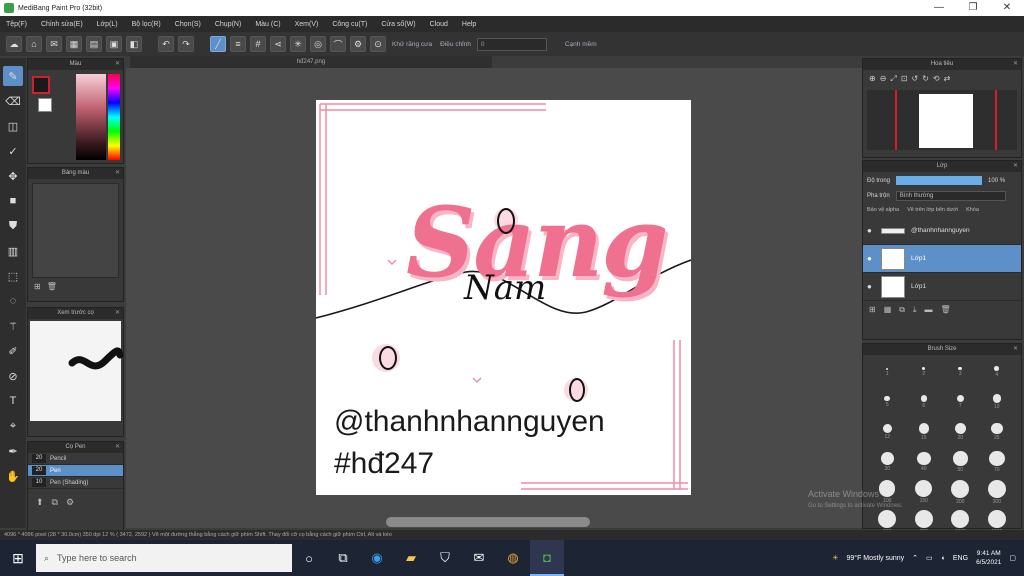 The width and height of the screenshot is (1024, 576). What do you see at coordinates (929, 310) in the screenshot?
I see `folder-icon: ▬` at bounding box center [929, 310].